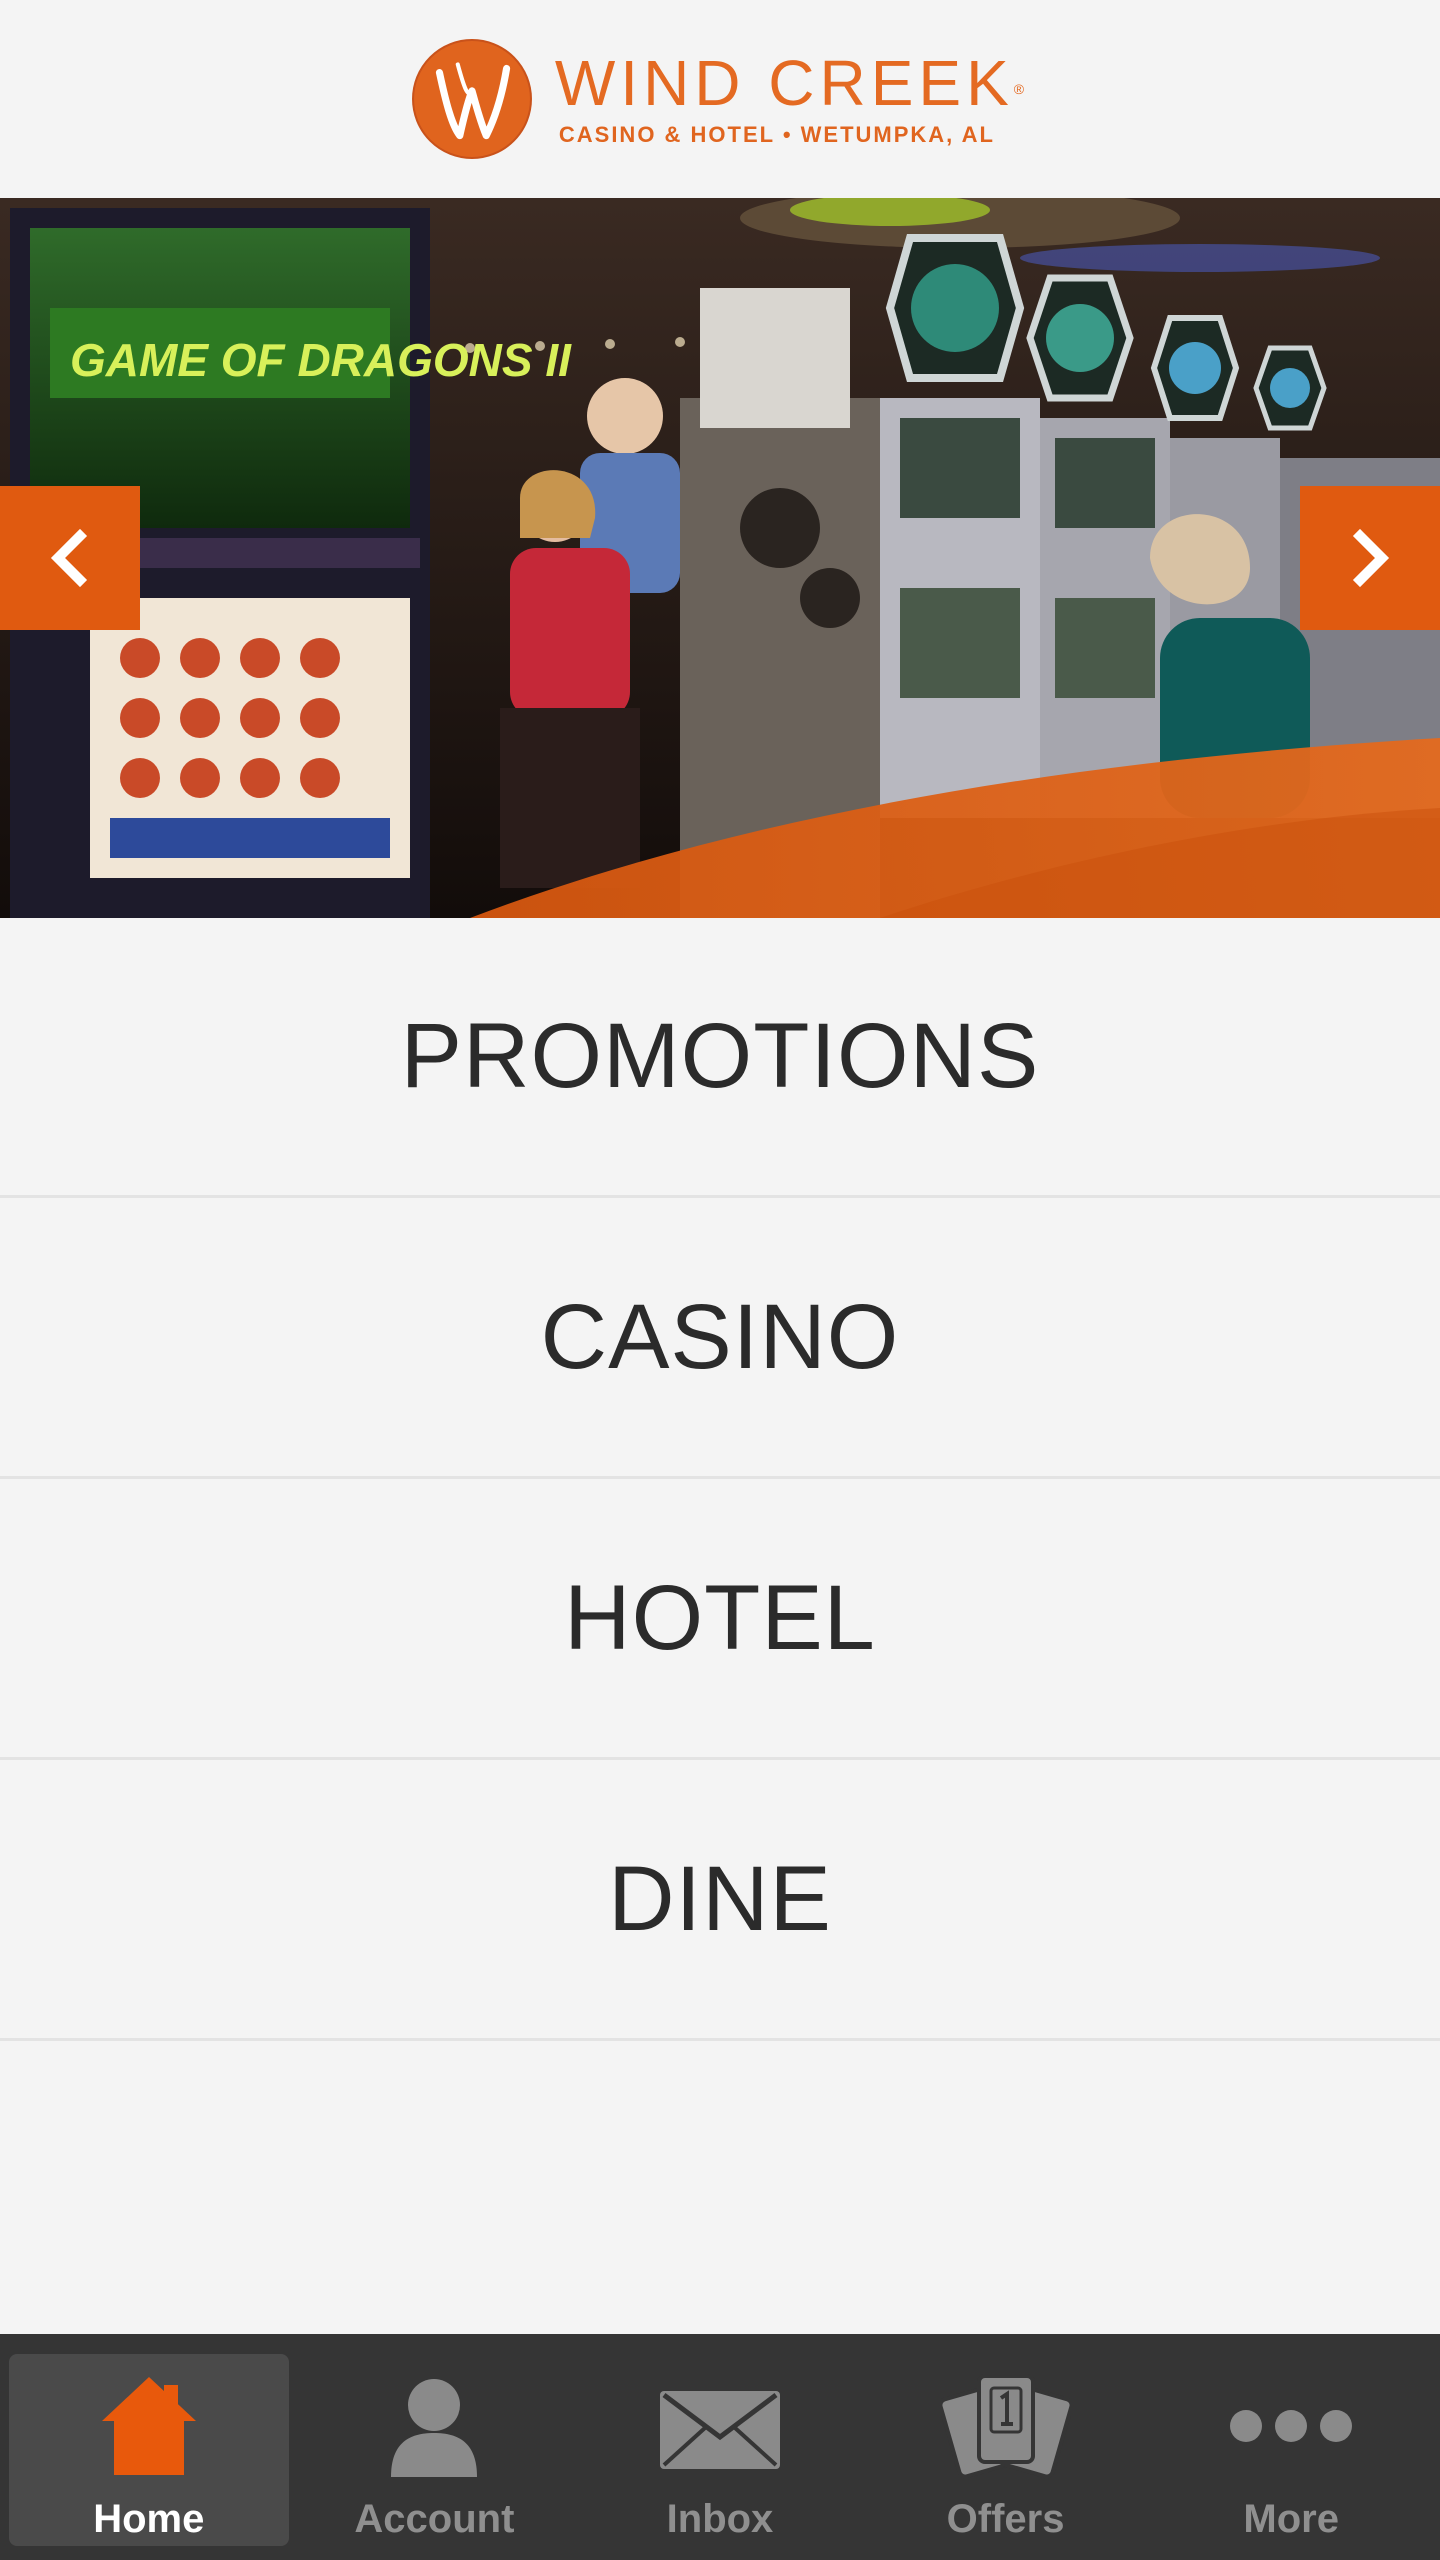  Describe the element at coordinates (720, 1058) in the screenshot. I see `menu-item-promotions: PROMOTIONS` at that location.